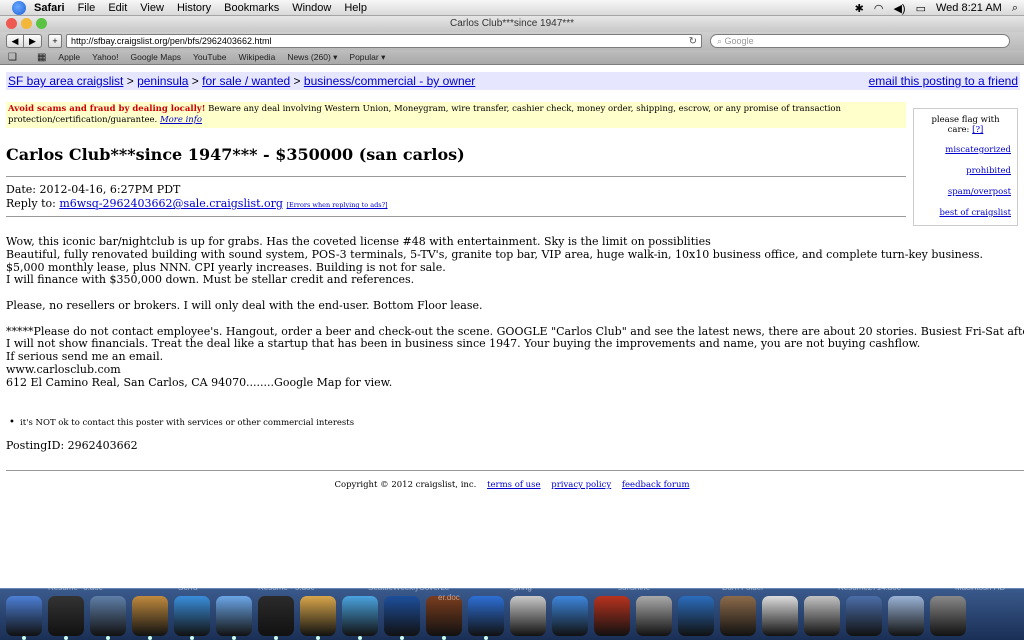 The height and width of the screenshot is (640, 1024). Describe the element at coordinates (188, 587) in the screenshot. I see `desktop-file-label: Serra` at that location.